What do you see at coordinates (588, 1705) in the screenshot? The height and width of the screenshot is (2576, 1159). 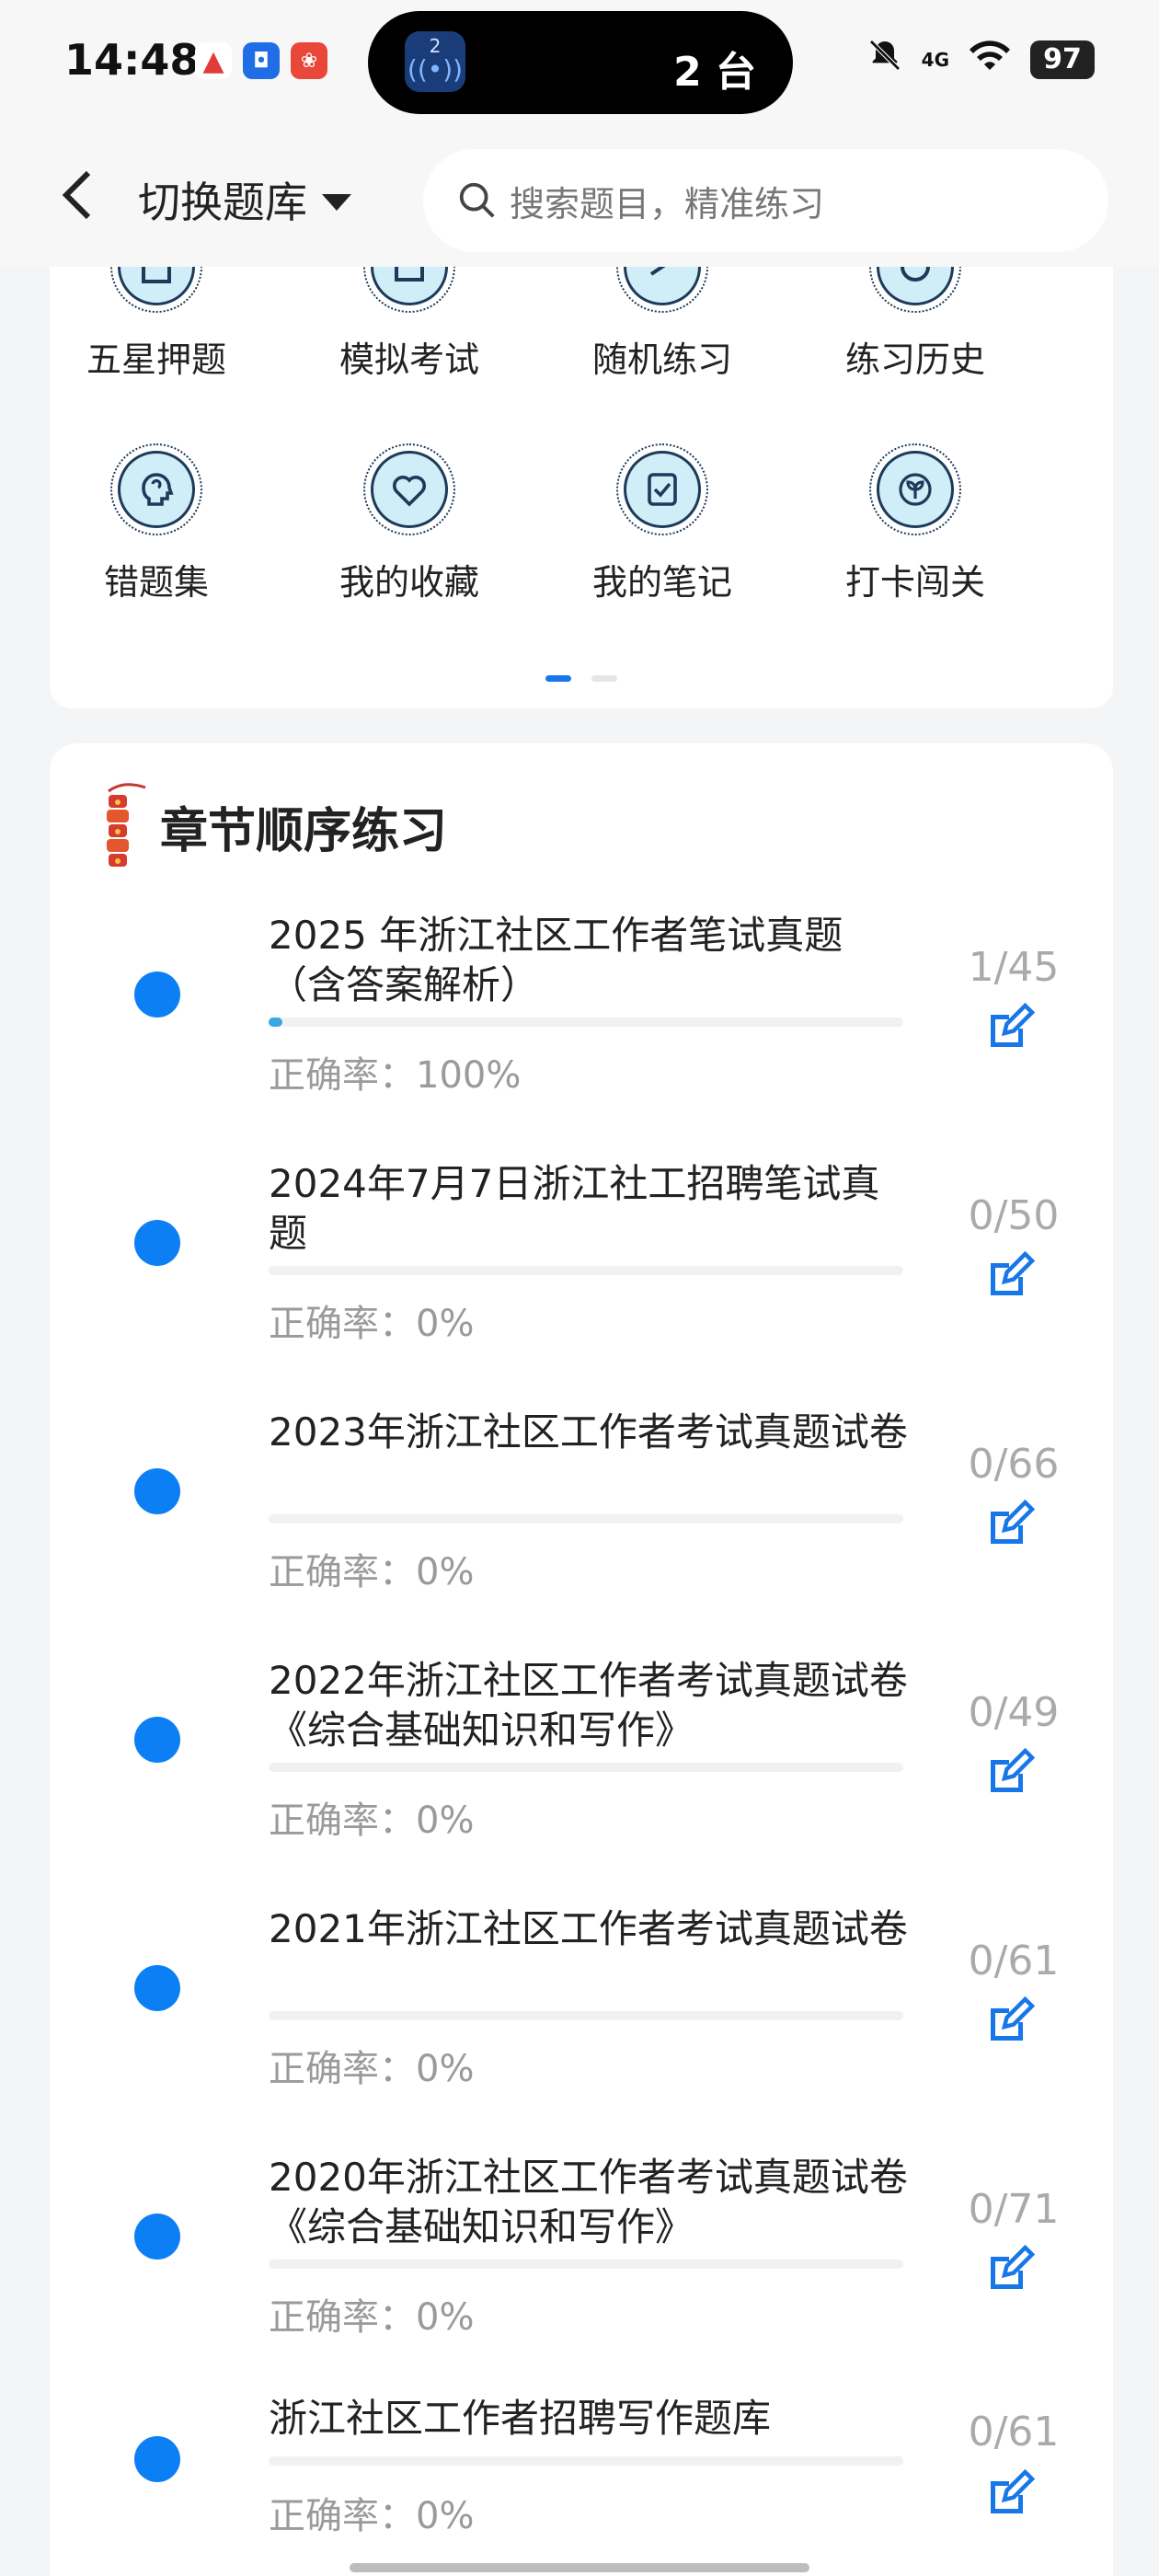 I see `chapter-item-title: 2022年浙江社区工作者考试真题试卷 《综合基础知识和写作》` at bounding box center [588, 1705].